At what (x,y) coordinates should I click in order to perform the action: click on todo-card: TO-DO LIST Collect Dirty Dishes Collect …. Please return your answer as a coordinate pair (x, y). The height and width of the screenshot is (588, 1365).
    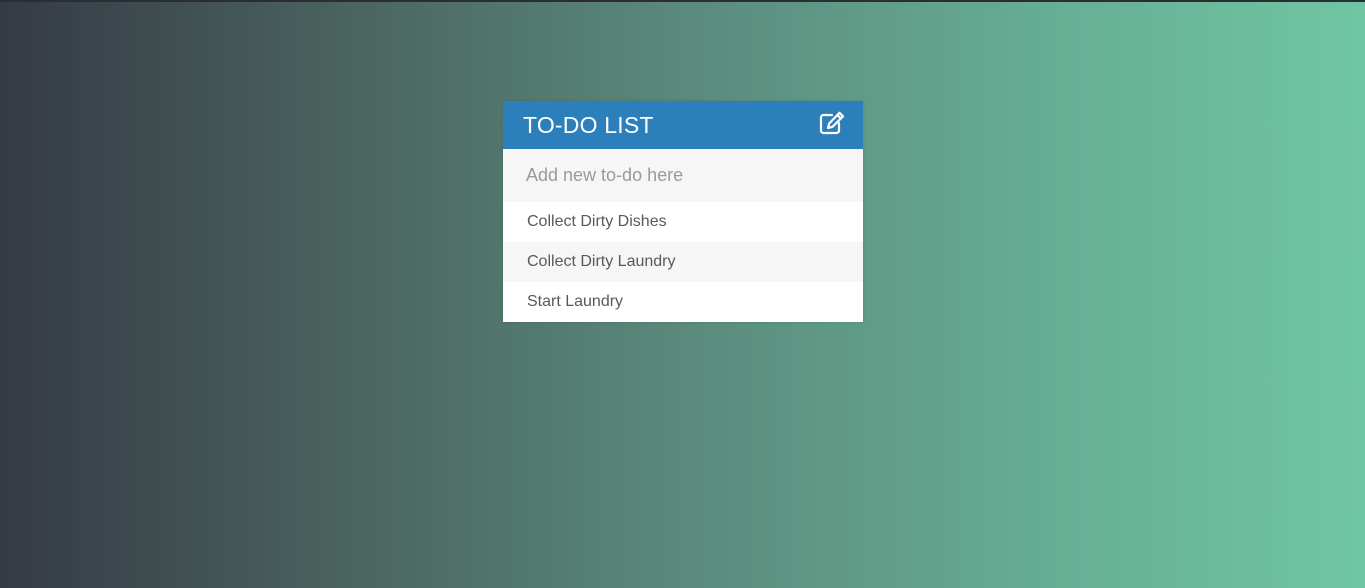
    Looking at the image, I should click on (683, 211).